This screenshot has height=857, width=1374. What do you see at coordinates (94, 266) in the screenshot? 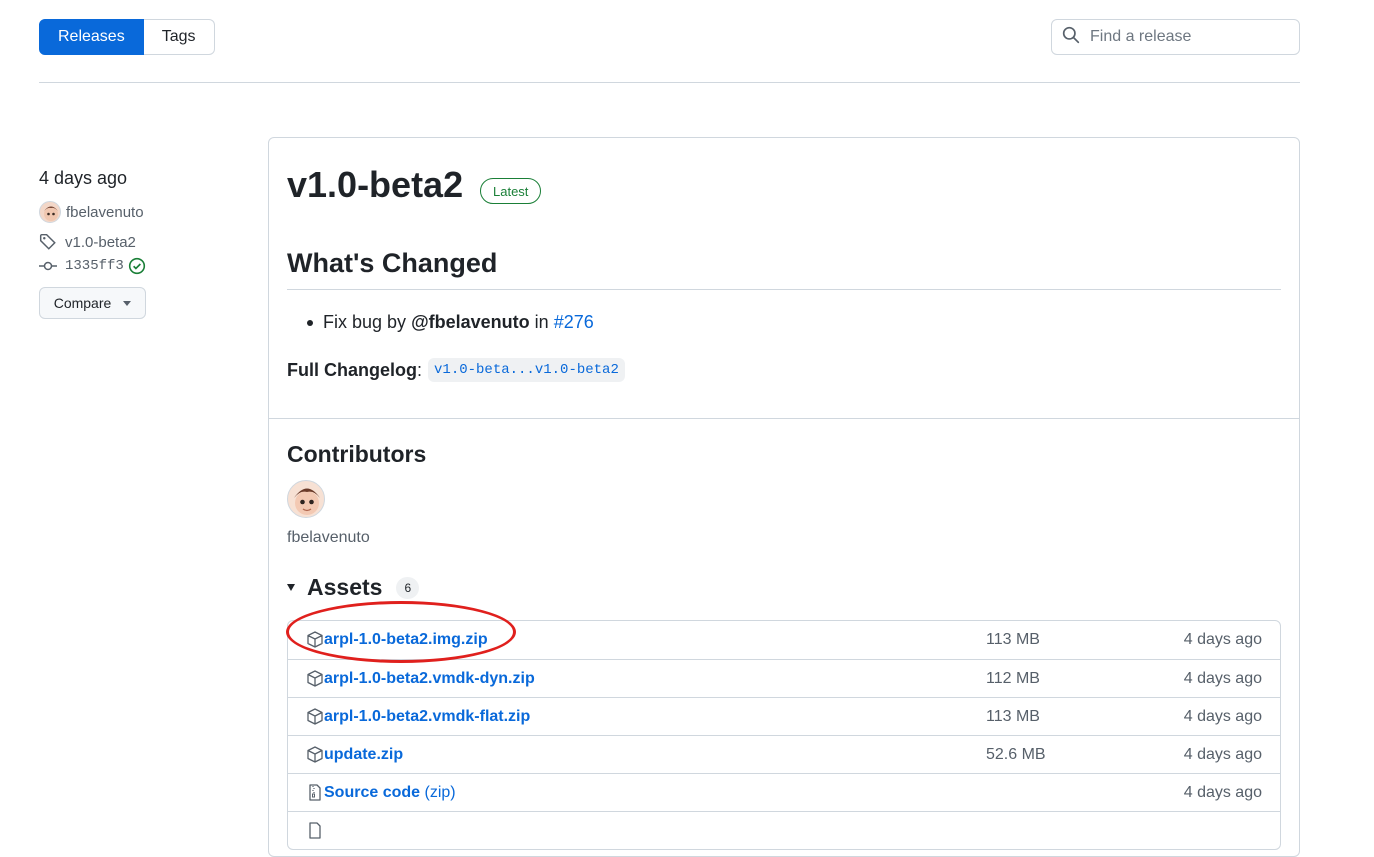
I see `commit-sha: 1335ff3` at bounding box center [94, 266].